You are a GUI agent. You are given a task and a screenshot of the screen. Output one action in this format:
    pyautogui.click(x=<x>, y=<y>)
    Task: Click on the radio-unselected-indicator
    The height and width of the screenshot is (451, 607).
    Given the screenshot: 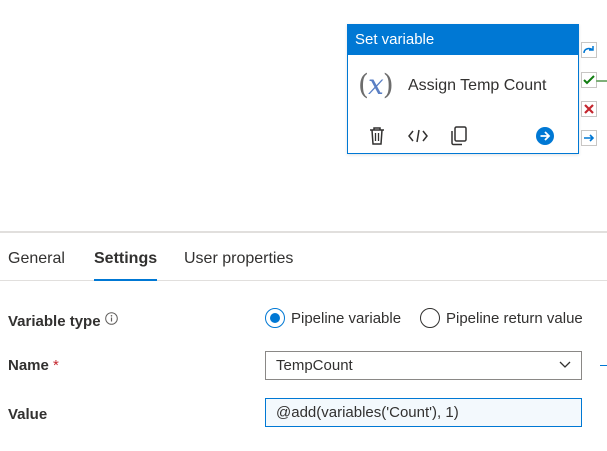 What is the action you would take?
    pyautogui.click(x=430, y=318)
    